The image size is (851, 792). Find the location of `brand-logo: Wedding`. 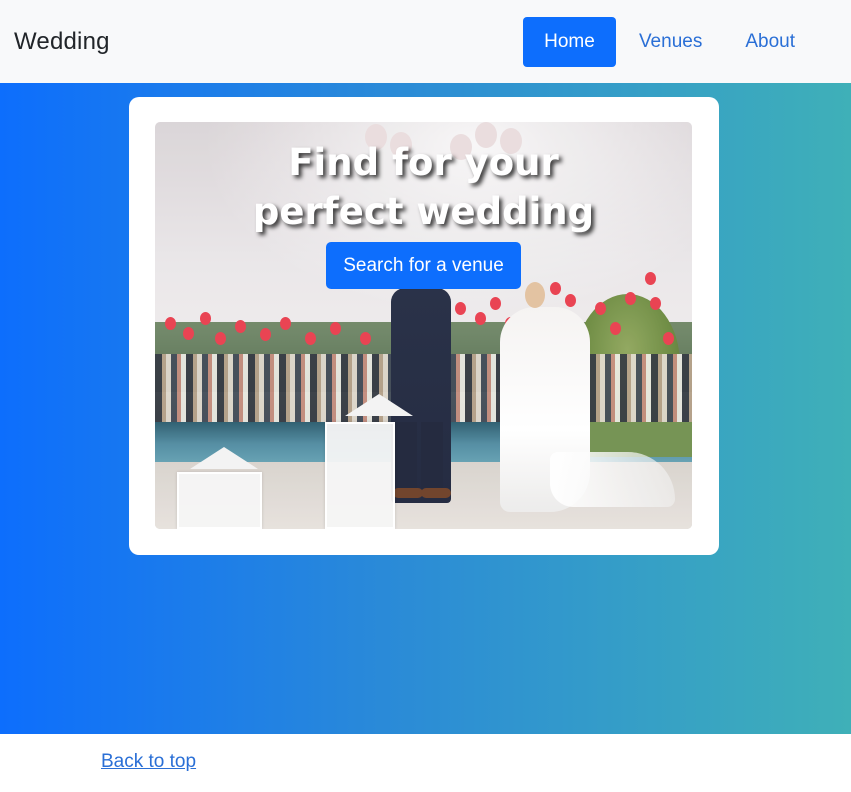

brand-logo: Wedding is located at coordinates (62, 42).